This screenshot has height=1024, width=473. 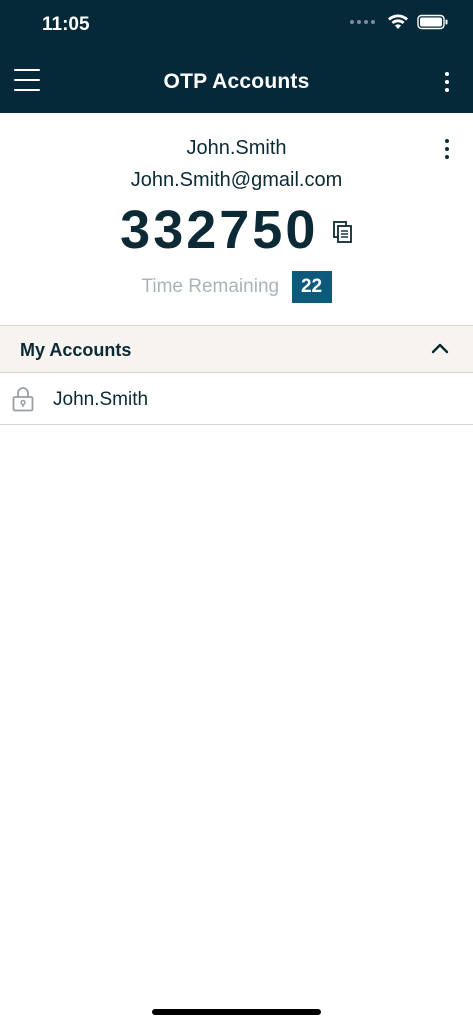 What do you see at coordinates (76, 350) in the screenshot?
I see `section-title: My Accounts` at bounding box center [76, 350].